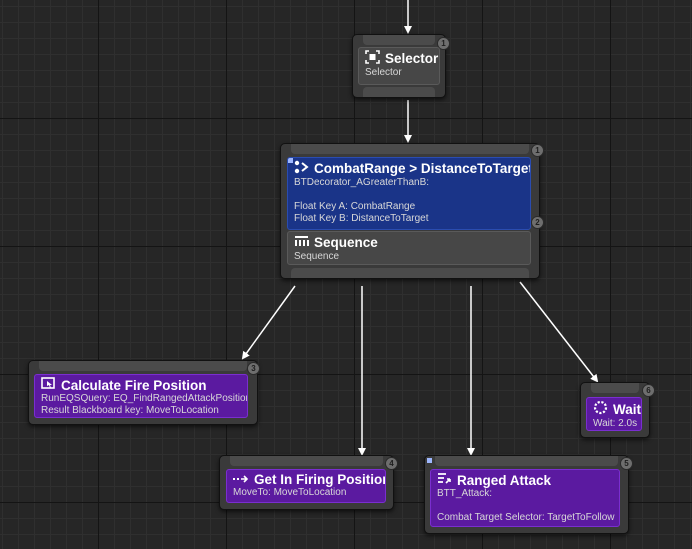  What do you see at coordinates (615, 423) in the screenshot?
I see `task-detail: Wait: 2.0s` at bounding box center [615, 423].